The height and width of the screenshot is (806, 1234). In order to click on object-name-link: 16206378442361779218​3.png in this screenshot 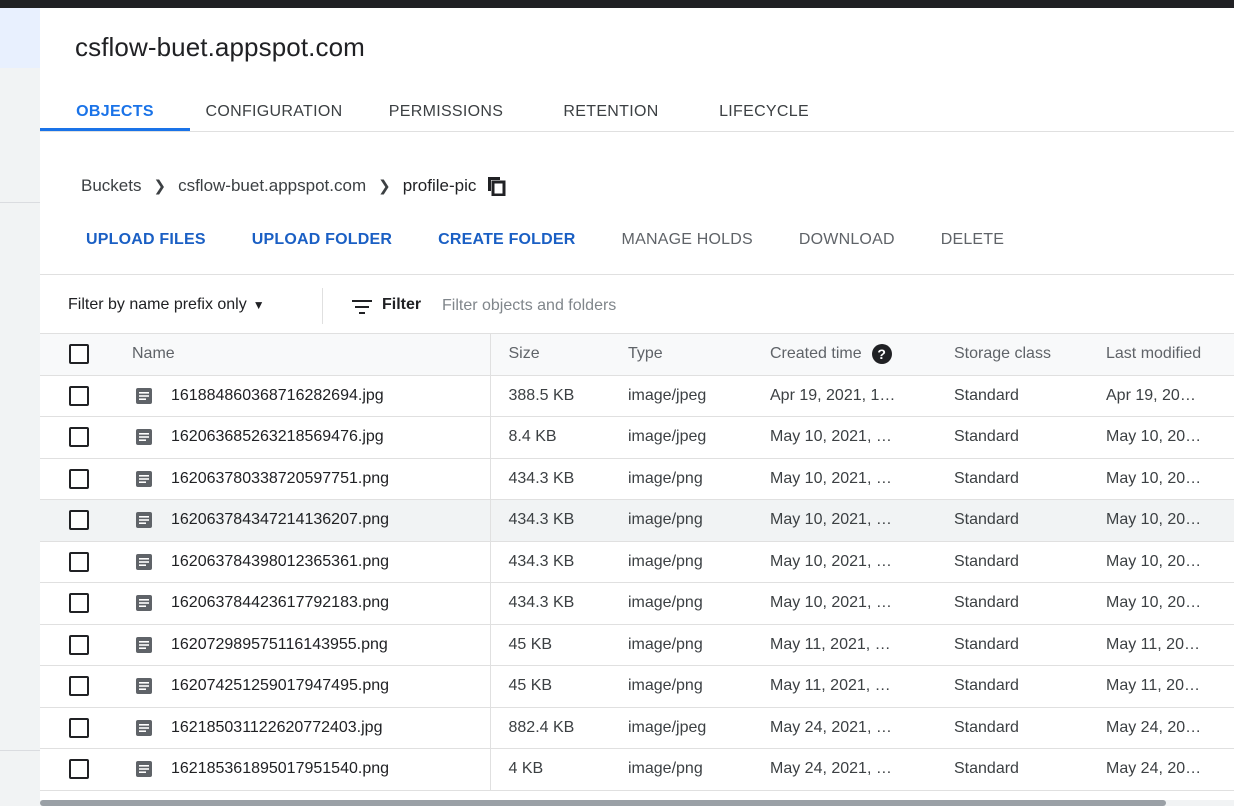, I will do `click(280, 603)`.